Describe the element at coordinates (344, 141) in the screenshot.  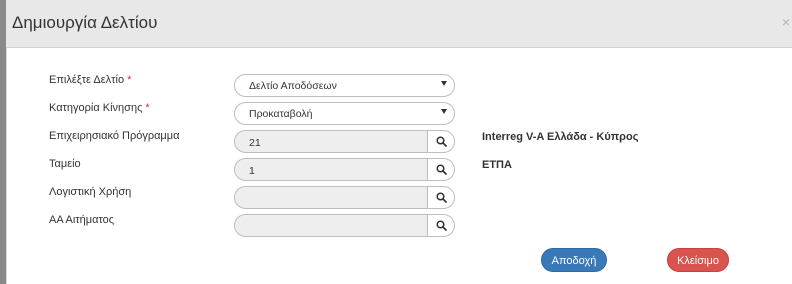
I see `operational-programme-field: 21` at that location.